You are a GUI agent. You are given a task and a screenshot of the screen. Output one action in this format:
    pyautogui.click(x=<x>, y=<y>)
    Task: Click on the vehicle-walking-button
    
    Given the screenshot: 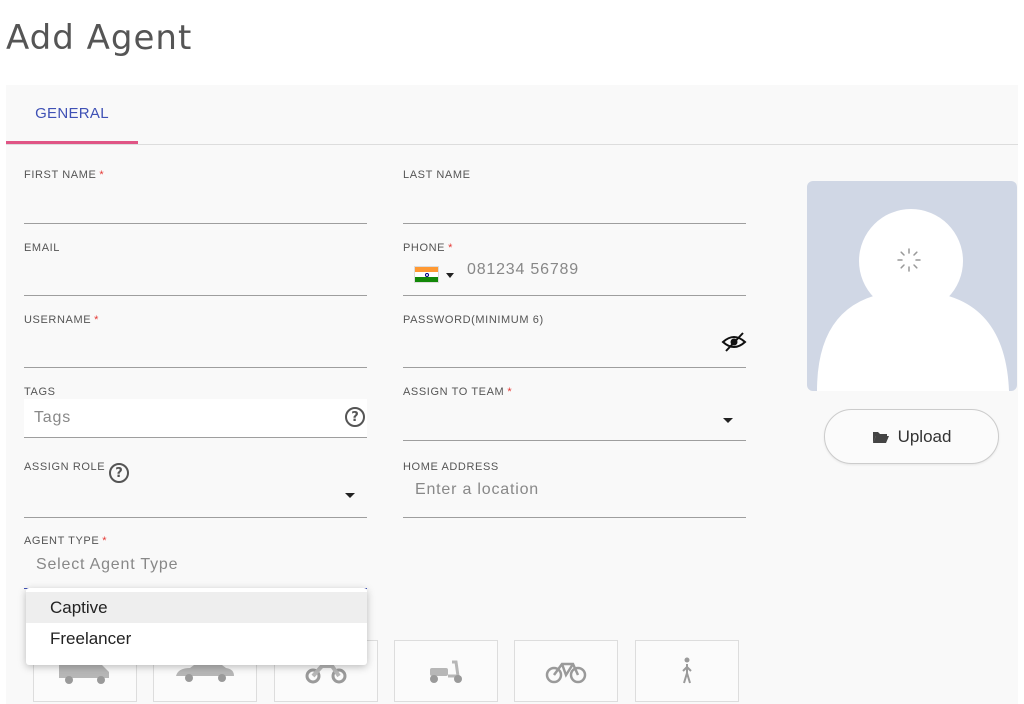 What is the action you would take?
    pyautogui.click(x=687, y=671)
    